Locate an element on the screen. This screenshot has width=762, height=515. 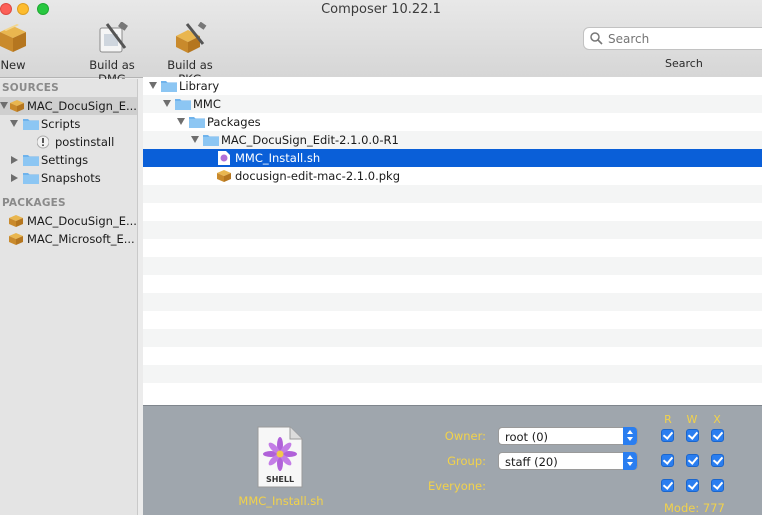
owner-popup: root (0) is located at coordinates (568, 436).